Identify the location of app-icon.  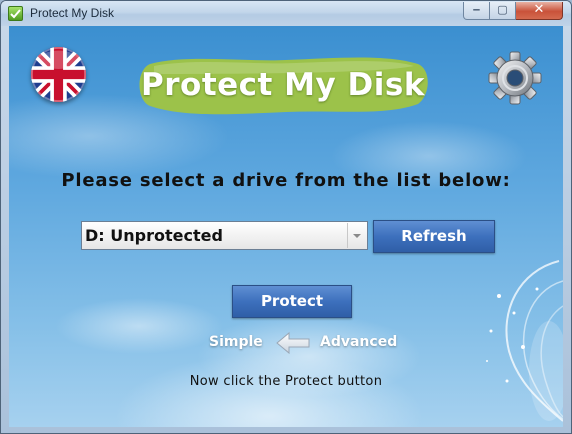
(15, 13).